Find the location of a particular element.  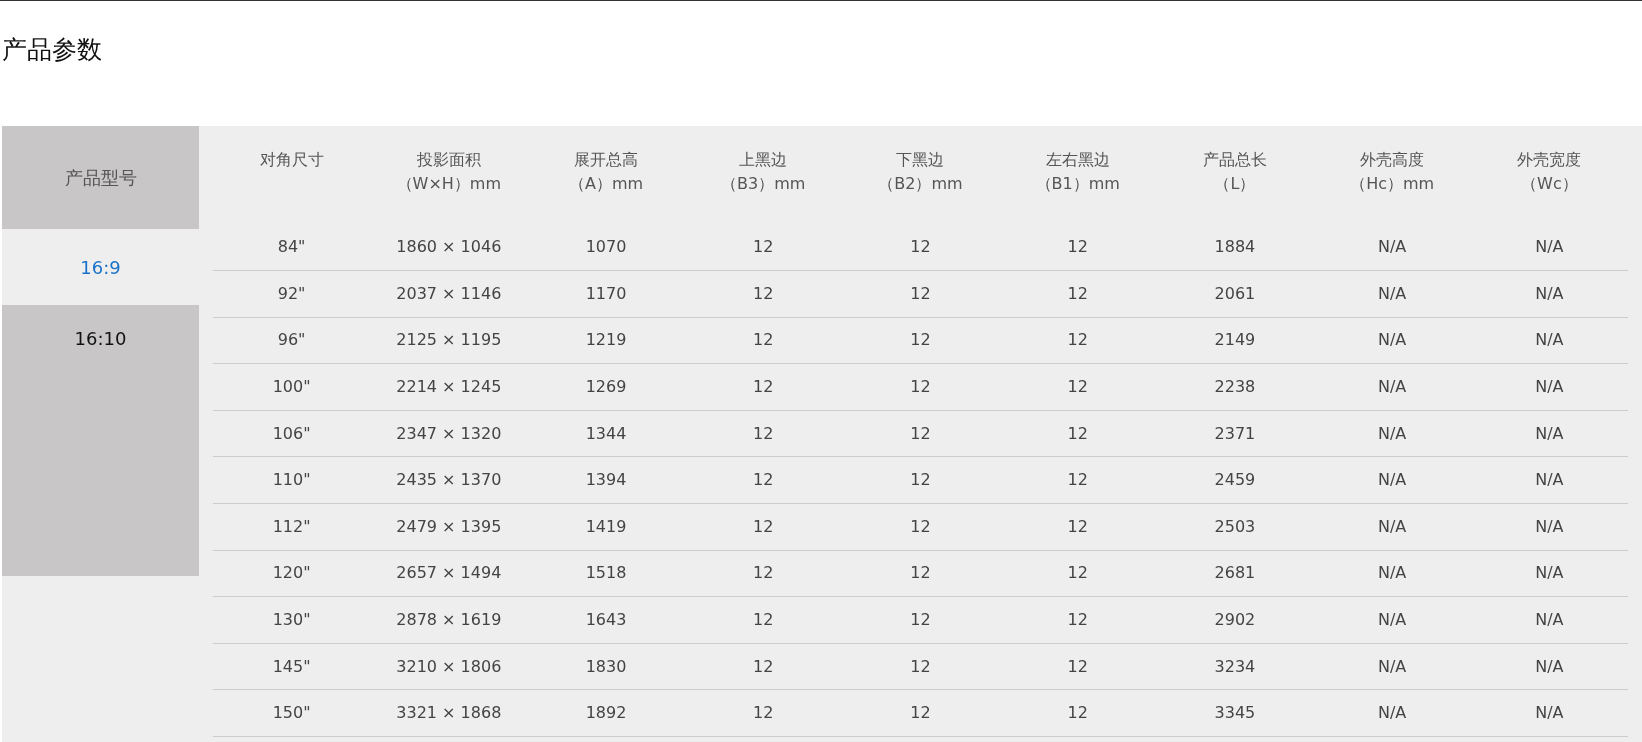

table-cell: 2902 is located at coordinates (1235, 620).